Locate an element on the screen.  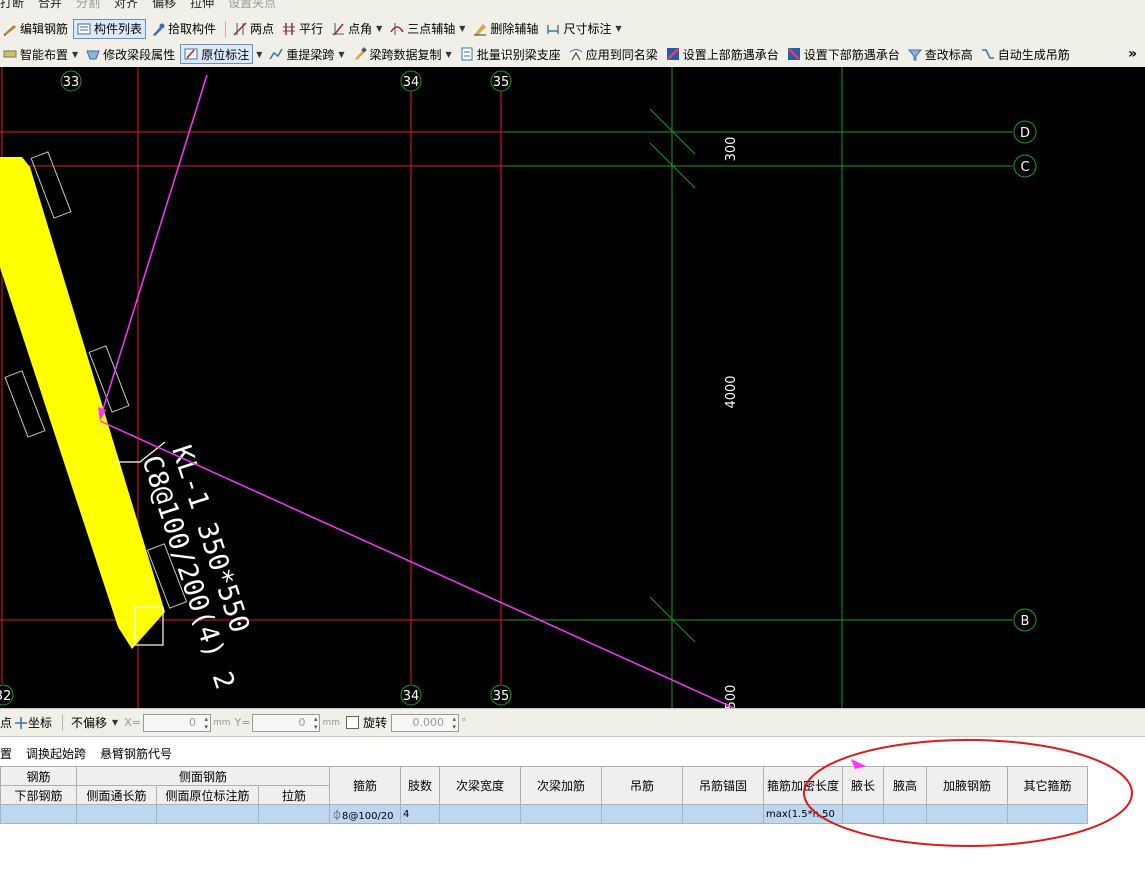
smart-layout-label: 智能布置 is located at coordinates (44, 54).